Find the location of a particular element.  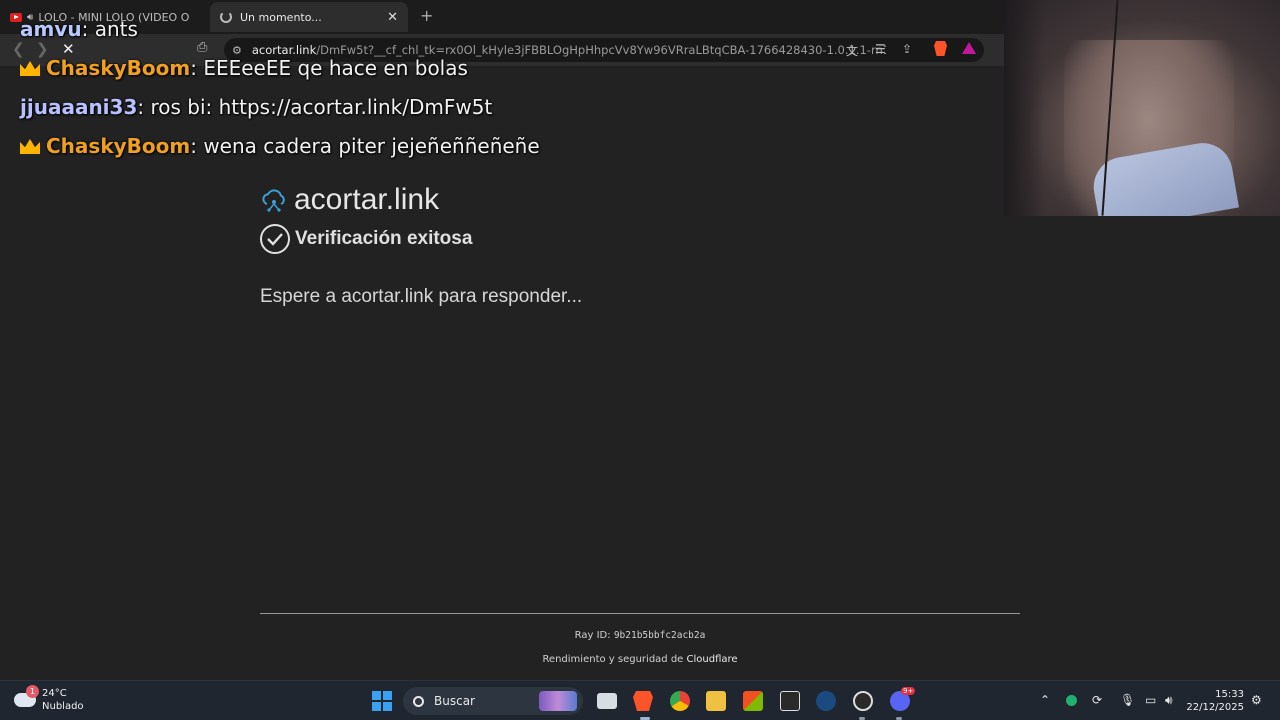

weather-temp: 24°C is located at coordinates (54, 693).